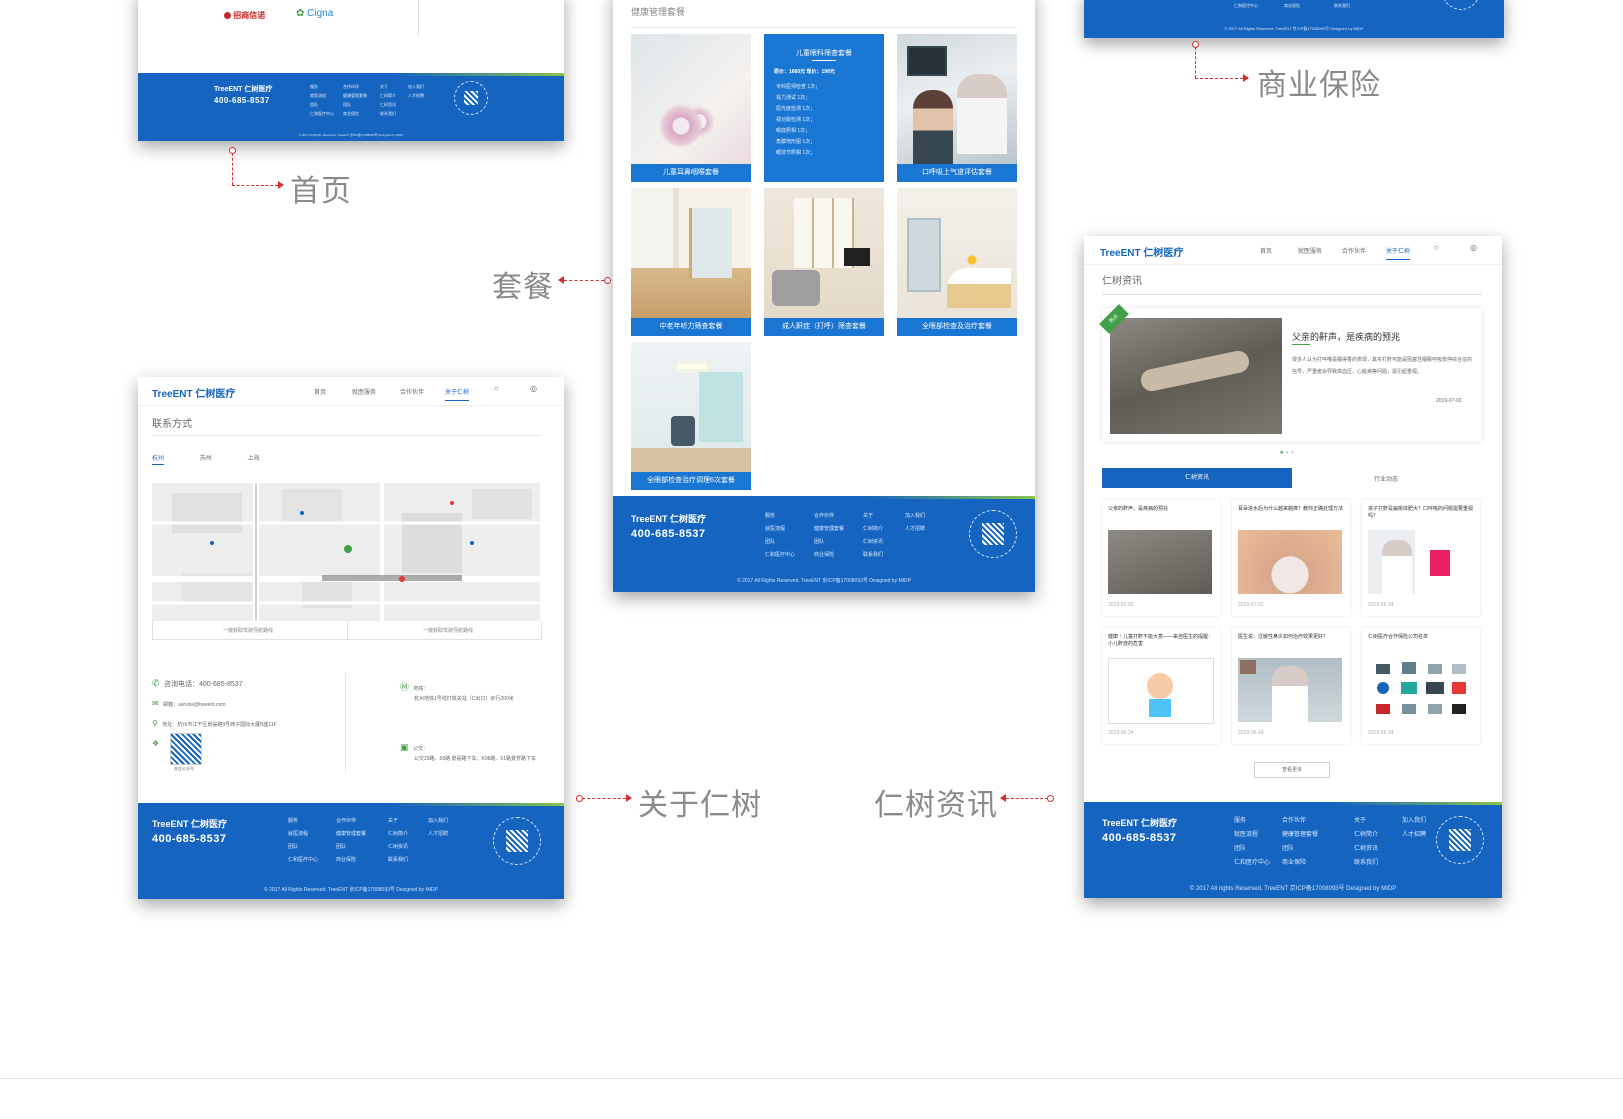  Describe the element at coordinates (1386, 478) in the screenshot. I see `tab-industry: 行业动态` at that location.